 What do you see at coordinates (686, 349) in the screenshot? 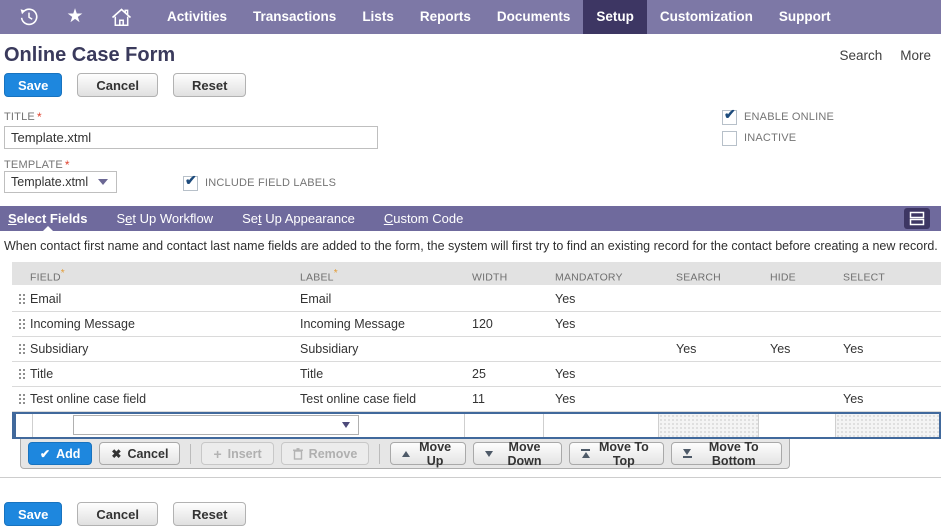
I see `cell-search: Yes` at bounding box center [686, 349].